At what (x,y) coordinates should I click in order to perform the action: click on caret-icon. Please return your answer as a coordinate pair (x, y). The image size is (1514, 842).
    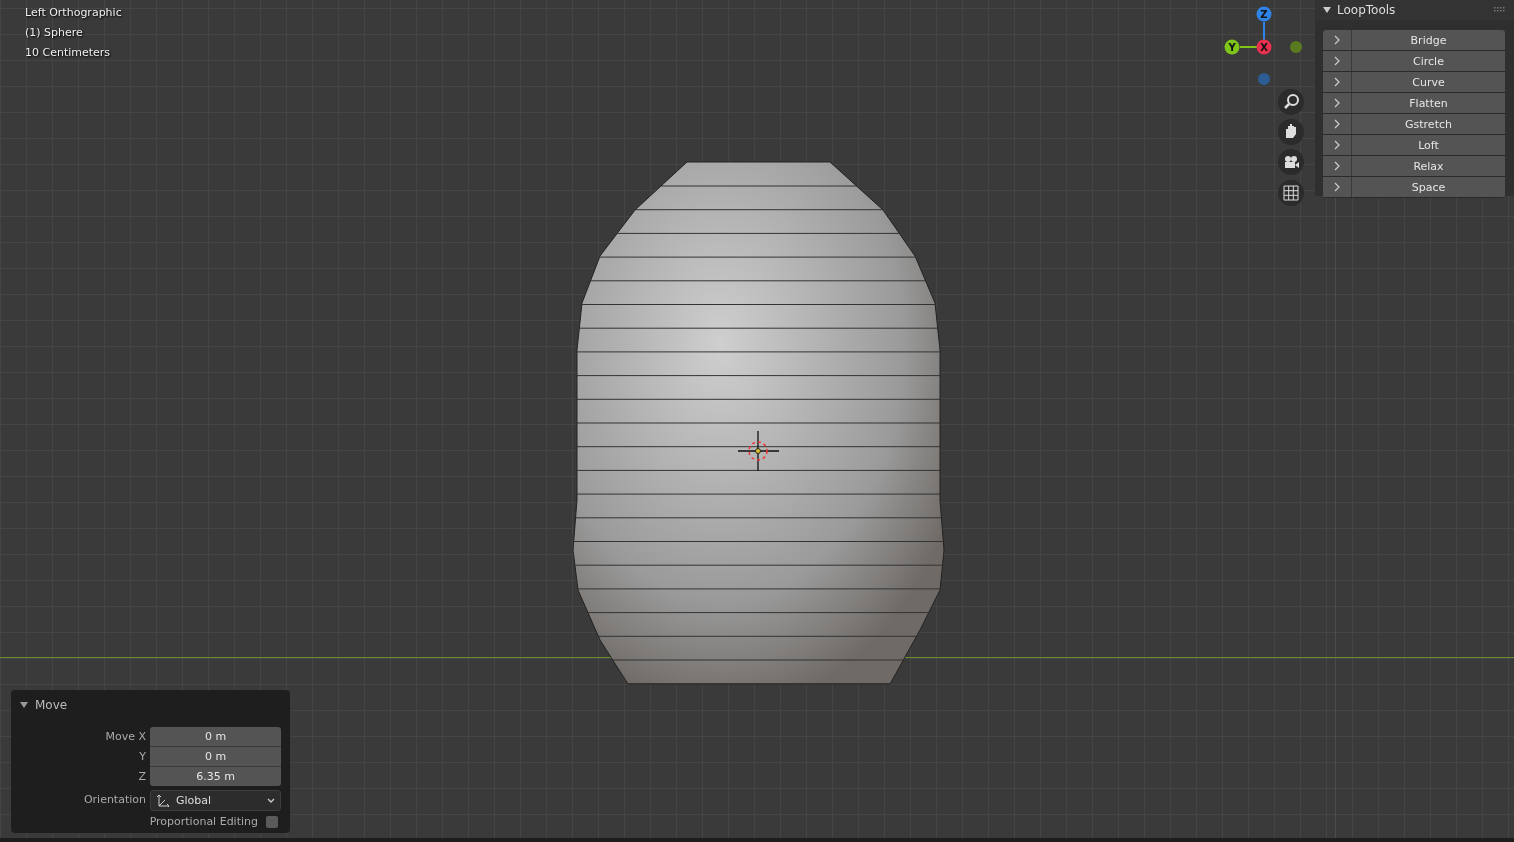
    Looking at the image, I should click on (271, 800).